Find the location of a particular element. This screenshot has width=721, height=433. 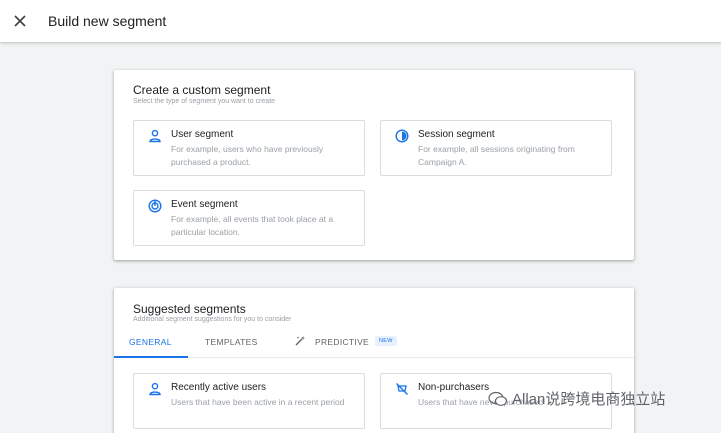

option-name: Recently active users is located at coordinates (219, 387).